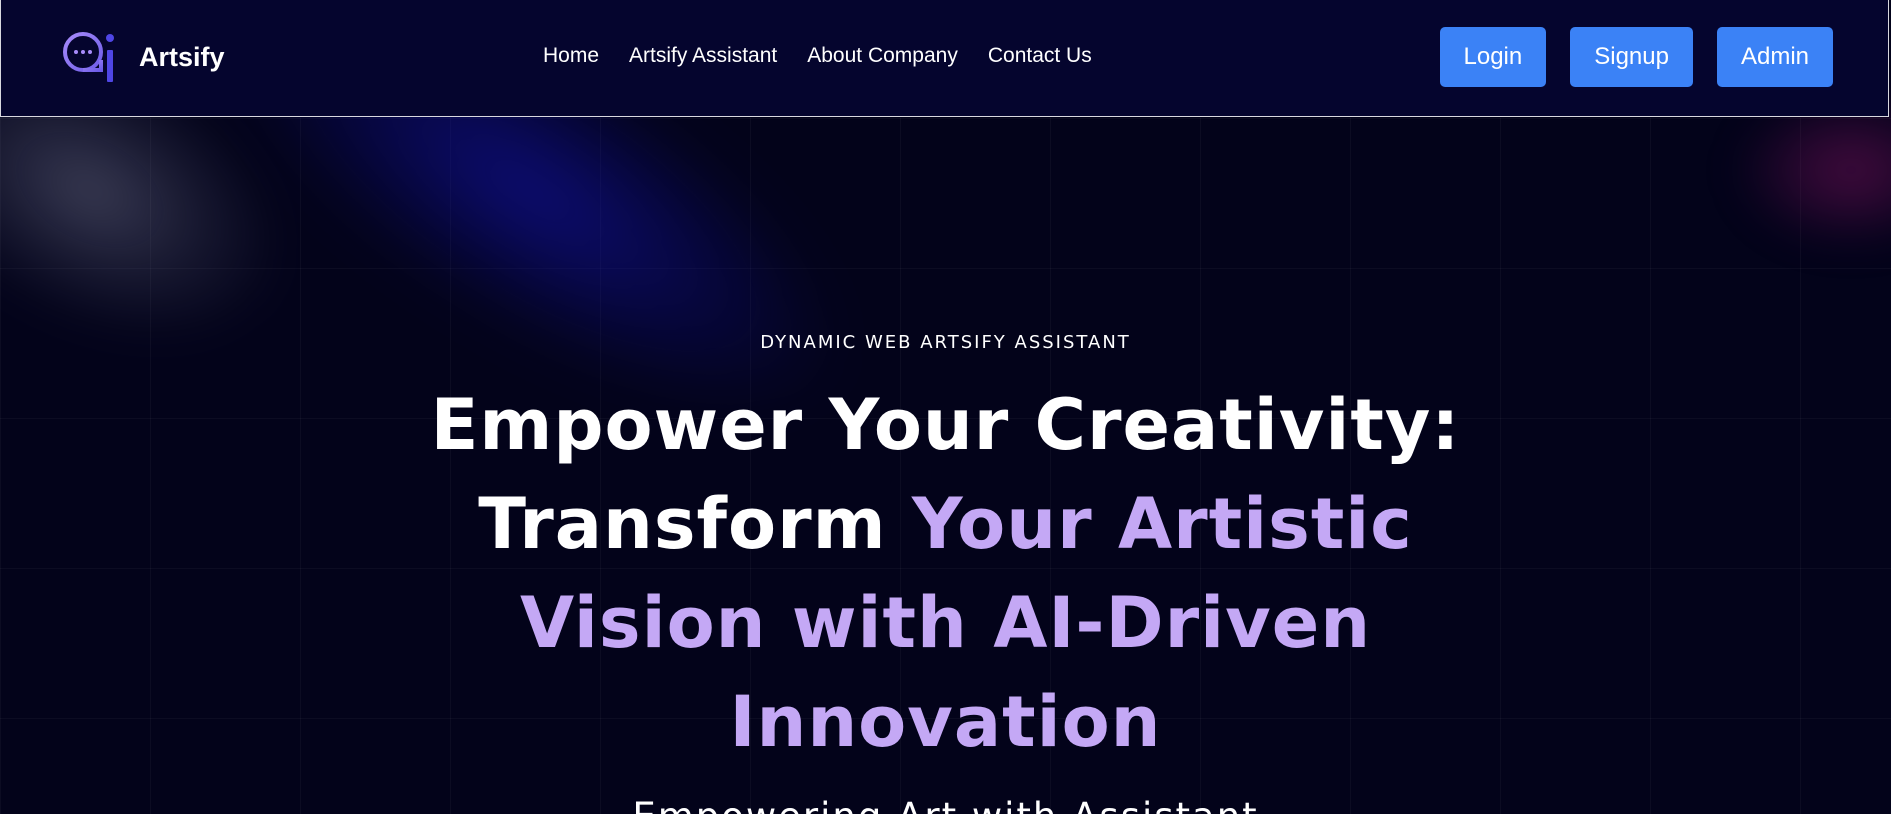 The width and height of the screenshot is (1891, 814). What do you see at coordinates (88, 57) in the screenshot?
I see `chat-bubble-logo-icon` at bounding box center [88, 57].